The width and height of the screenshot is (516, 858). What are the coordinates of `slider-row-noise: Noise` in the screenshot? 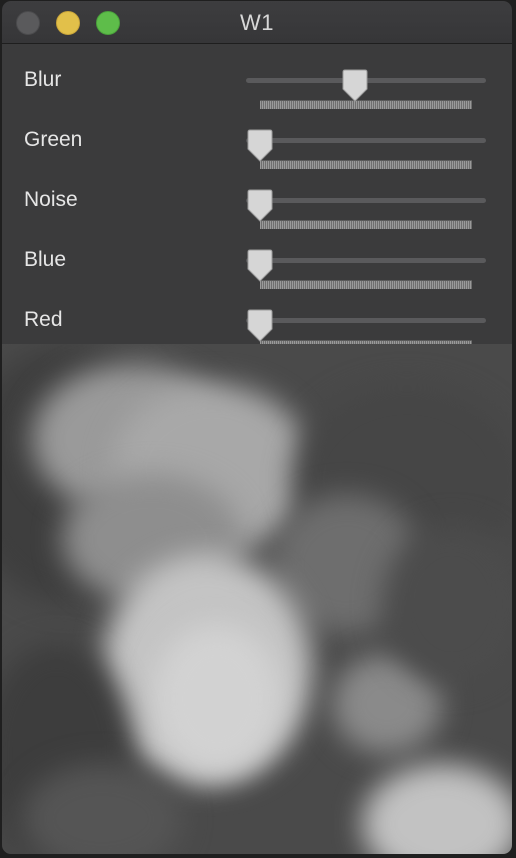 It's located at (257, 206).